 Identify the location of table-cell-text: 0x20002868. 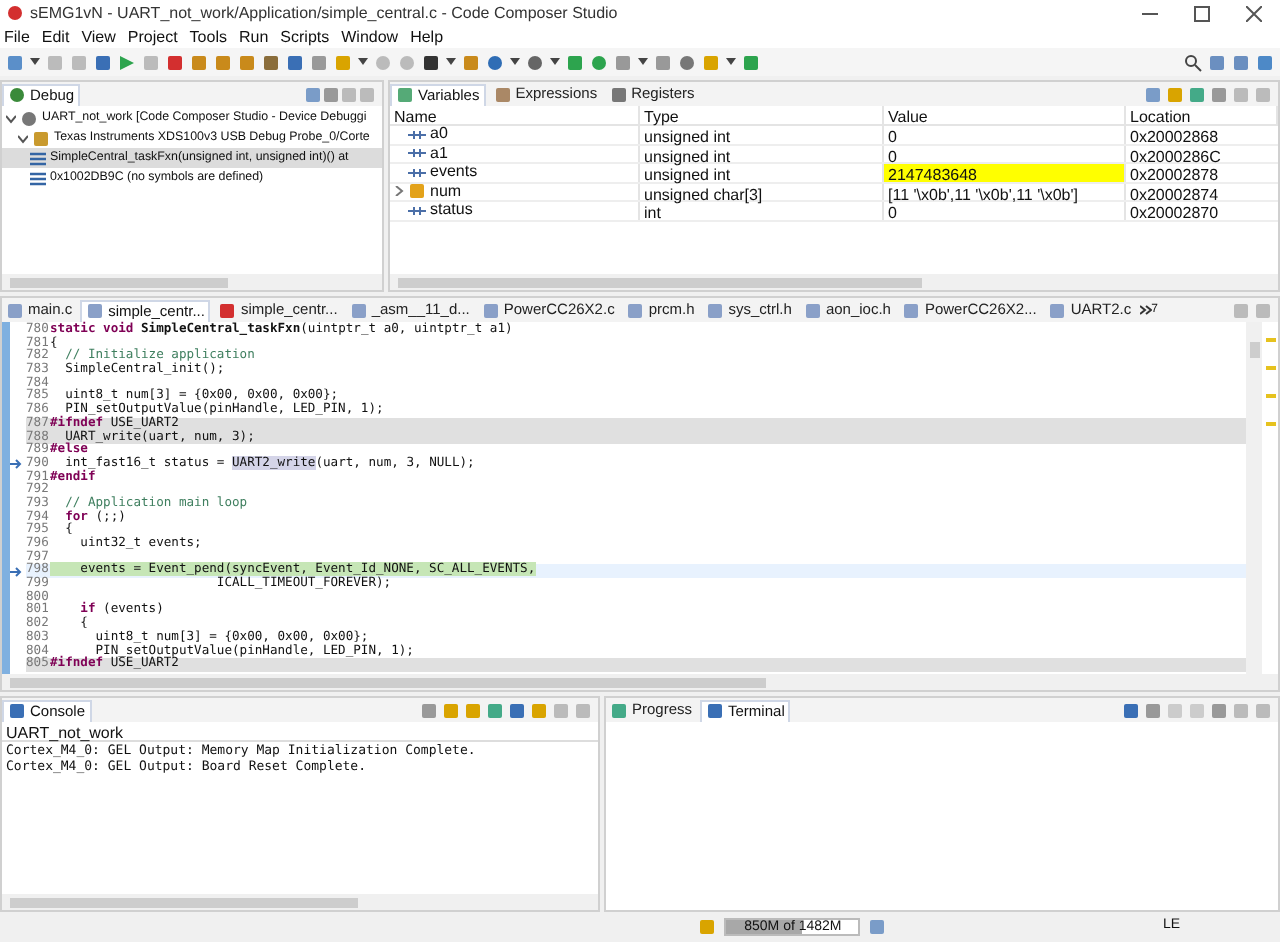
(1174, 134).